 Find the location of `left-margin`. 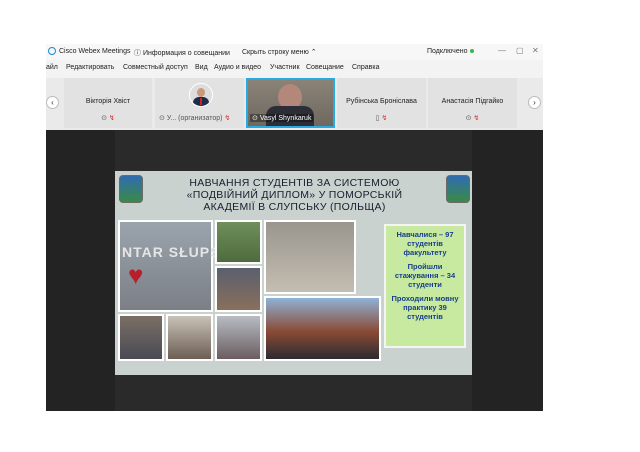

left-margin is located at coordinates (80, 270).